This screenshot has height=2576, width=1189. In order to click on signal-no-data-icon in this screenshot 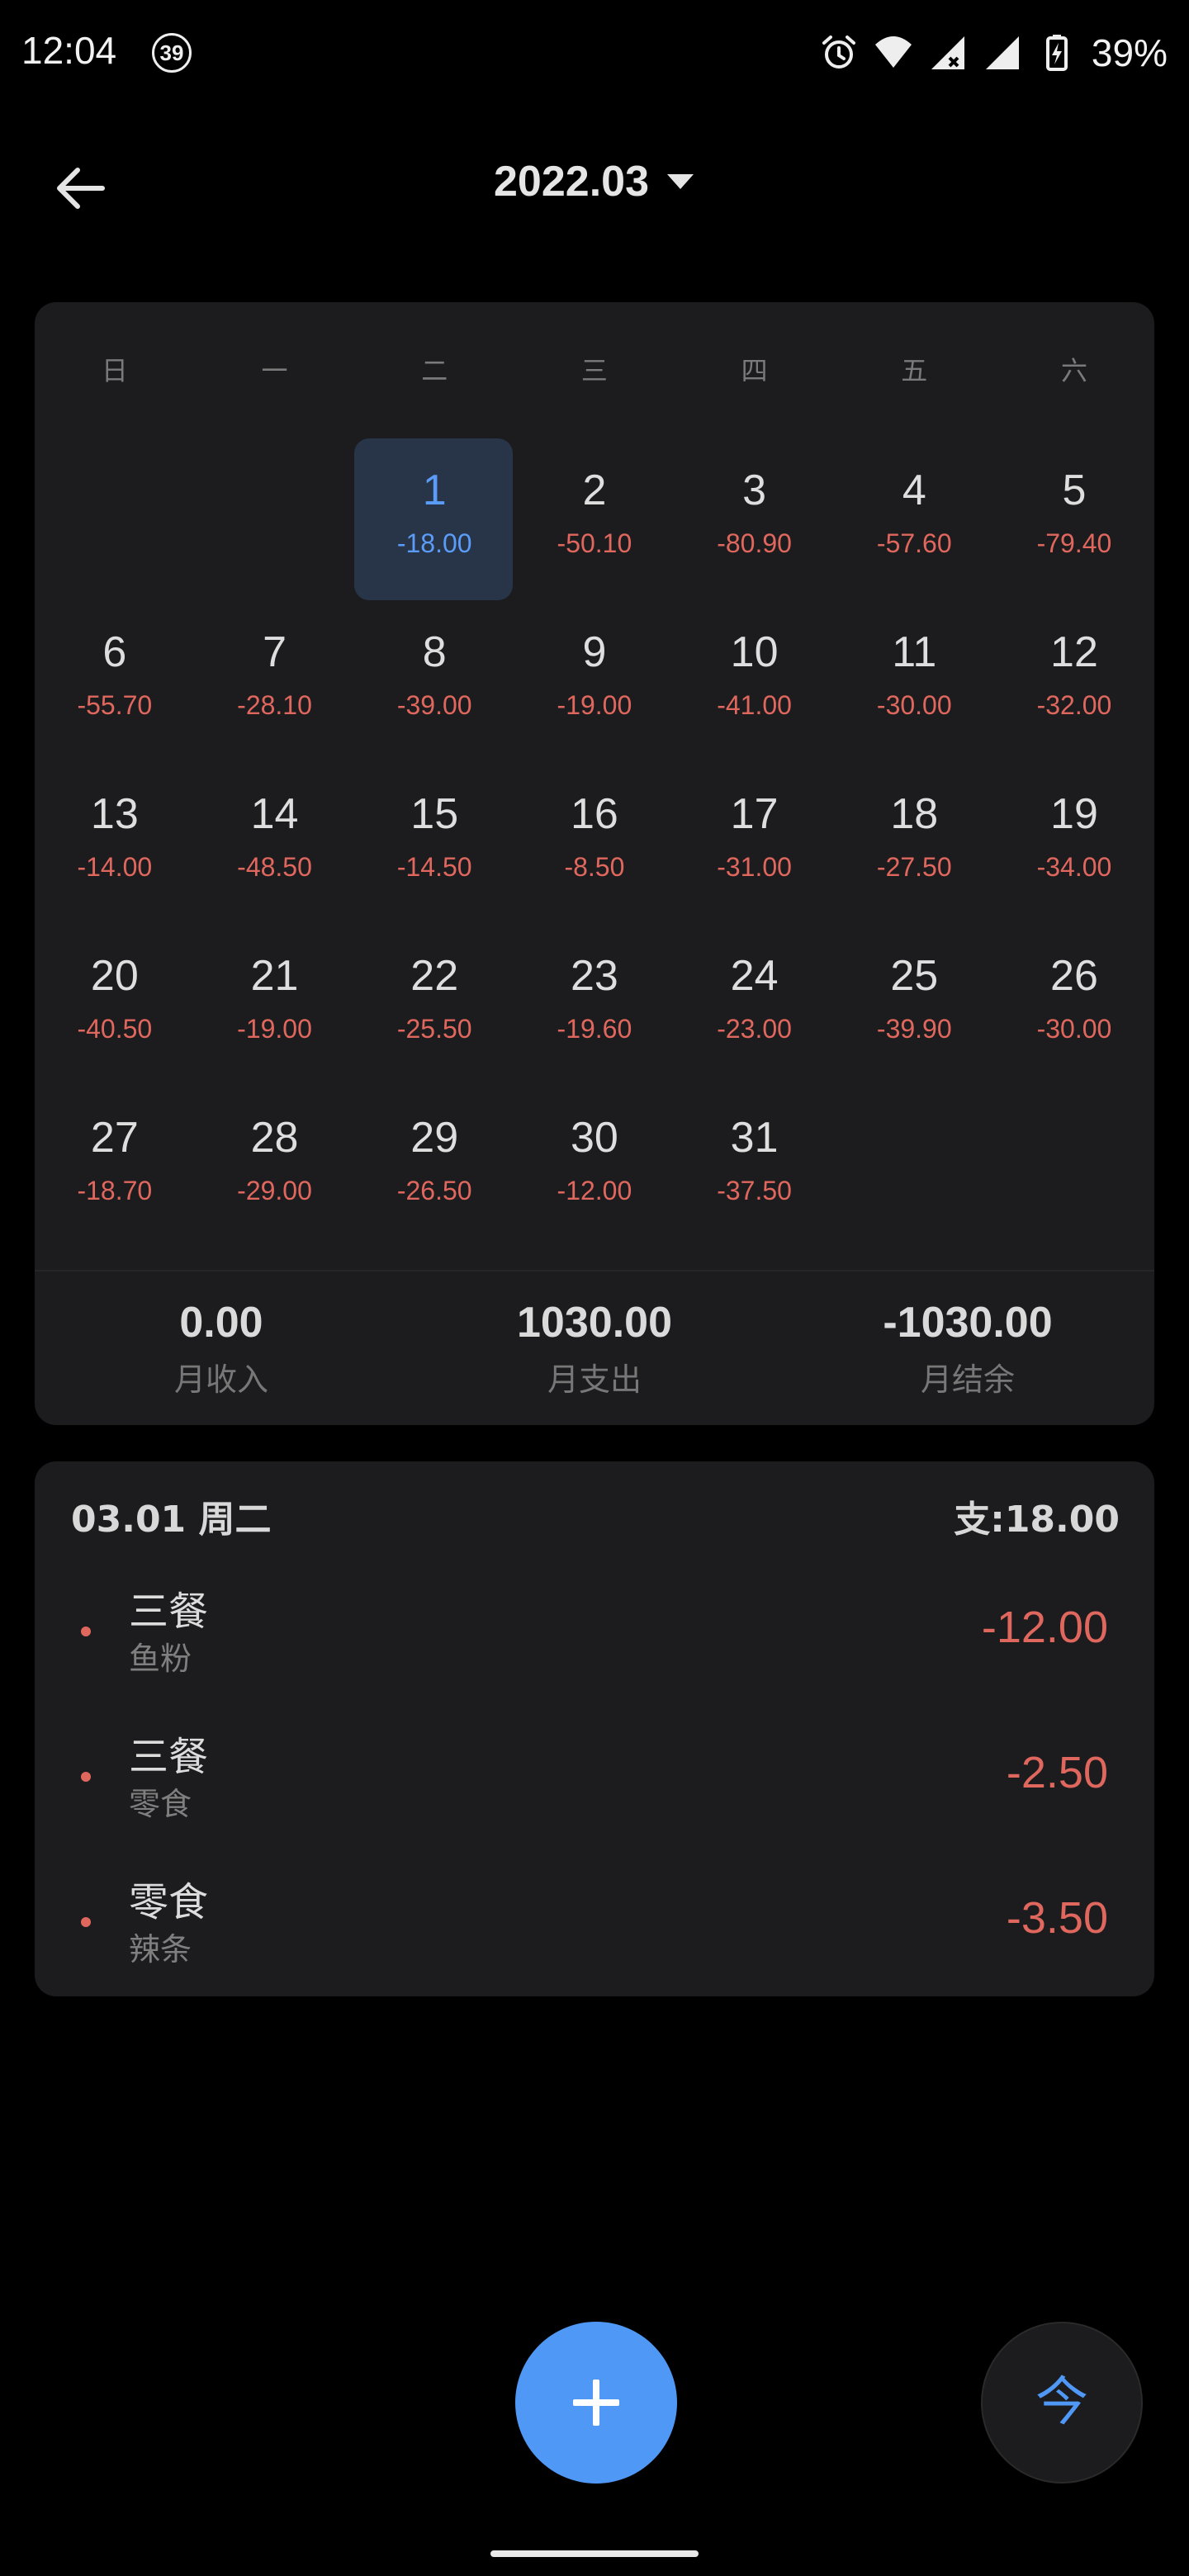, I will do `click(947, 52)`.